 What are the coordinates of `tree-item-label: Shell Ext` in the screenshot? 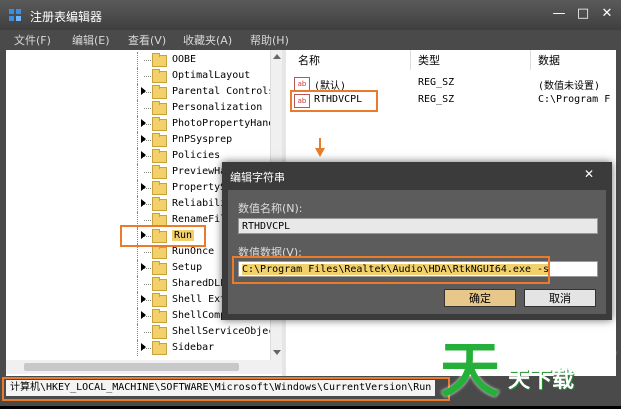 It's located at (199, 299).